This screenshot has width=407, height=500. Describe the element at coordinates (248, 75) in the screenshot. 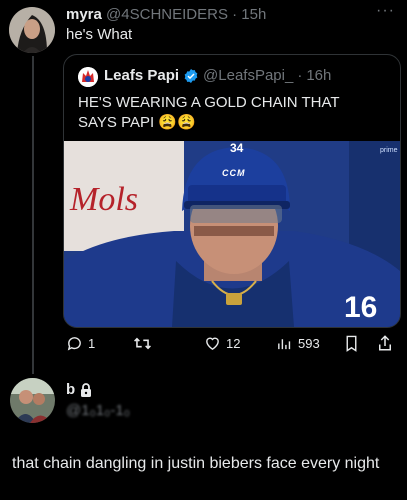

I see `quoted-handle: @LeafsPapi_` at that location.